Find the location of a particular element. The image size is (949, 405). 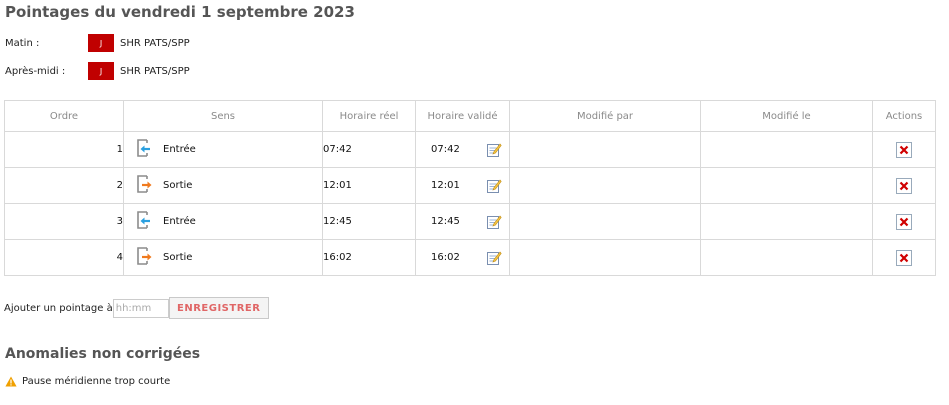

anomalies-title: Anomalies non corrigées is located at coordinates (103, 354).